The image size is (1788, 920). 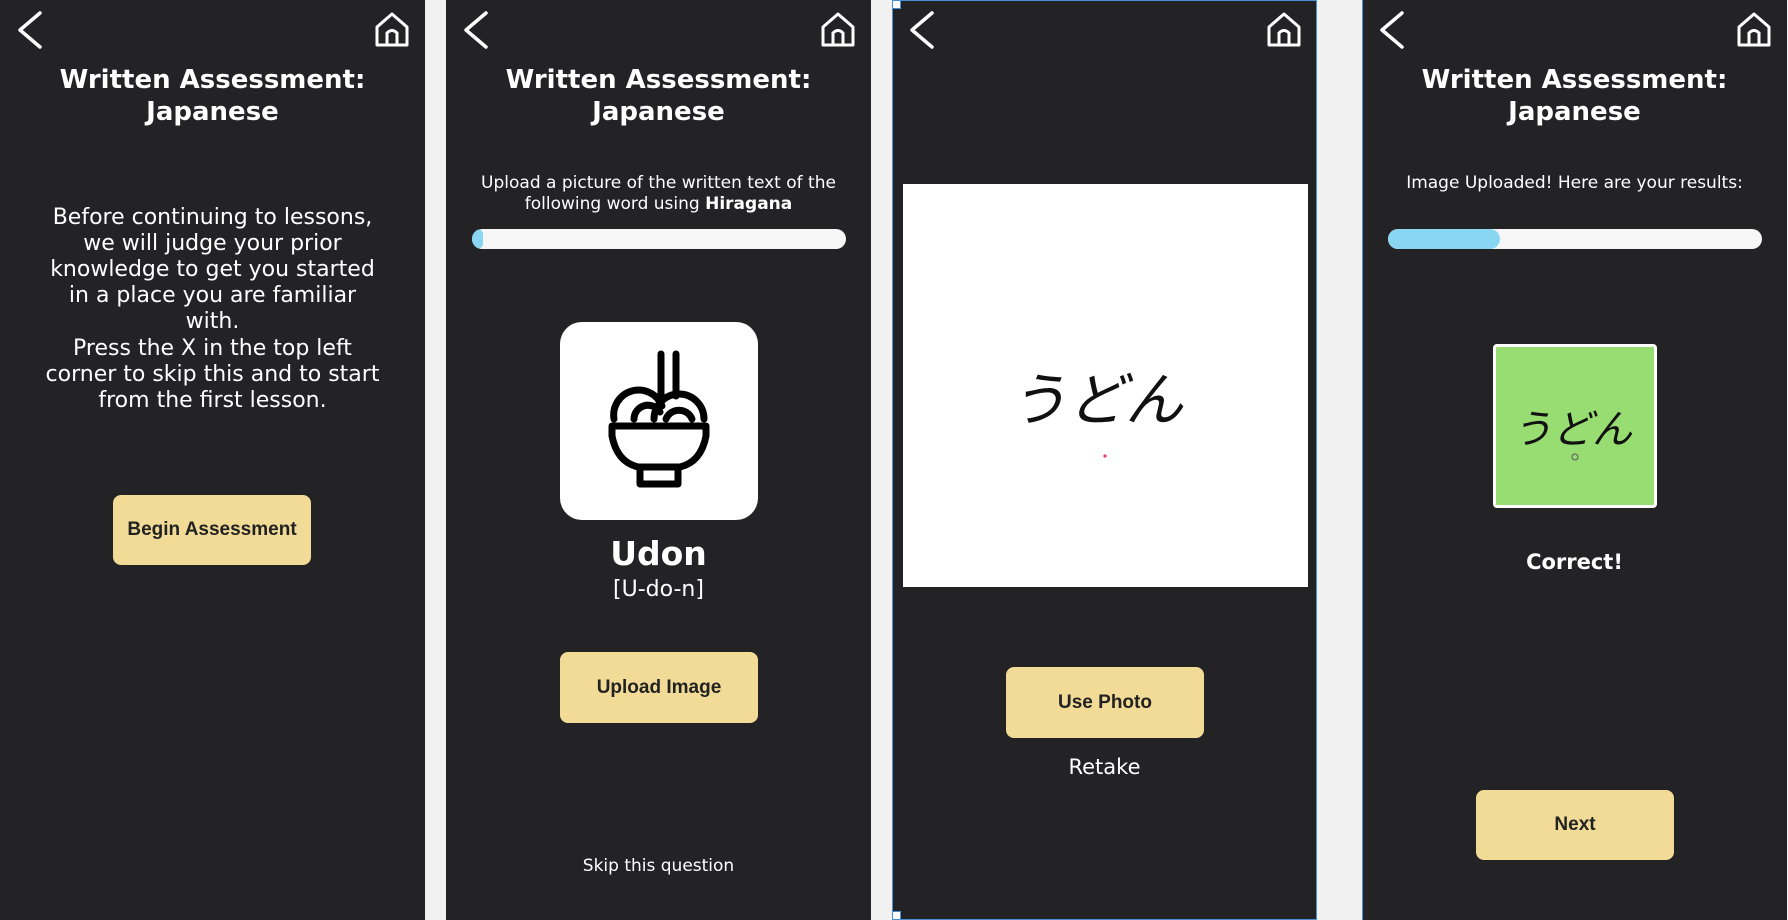 I want to click on result-verdict: Correct!, so click(x=1574, y=562).